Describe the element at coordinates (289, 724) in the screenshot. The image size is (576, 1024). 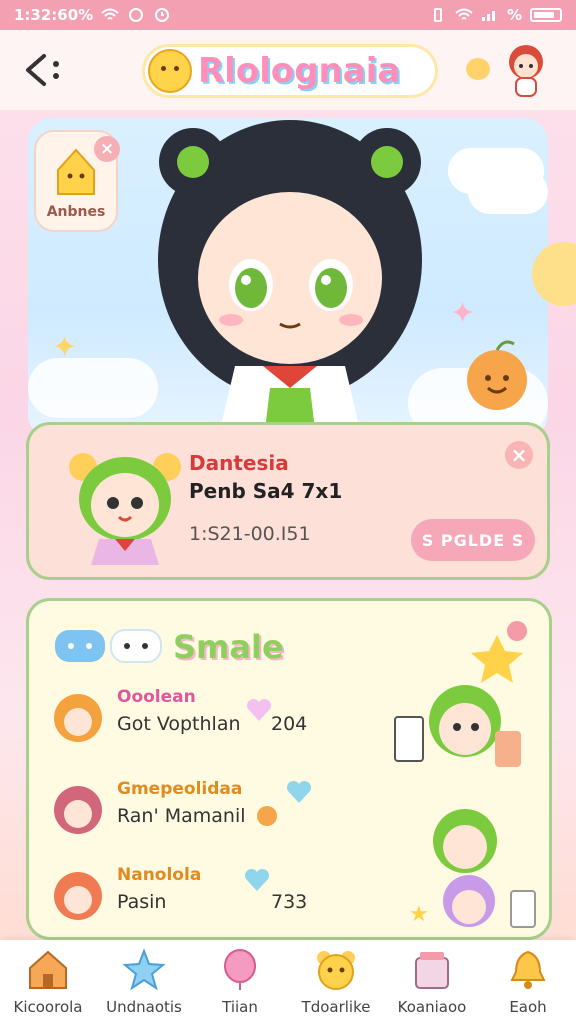
I see `row-value: 204` at that location.